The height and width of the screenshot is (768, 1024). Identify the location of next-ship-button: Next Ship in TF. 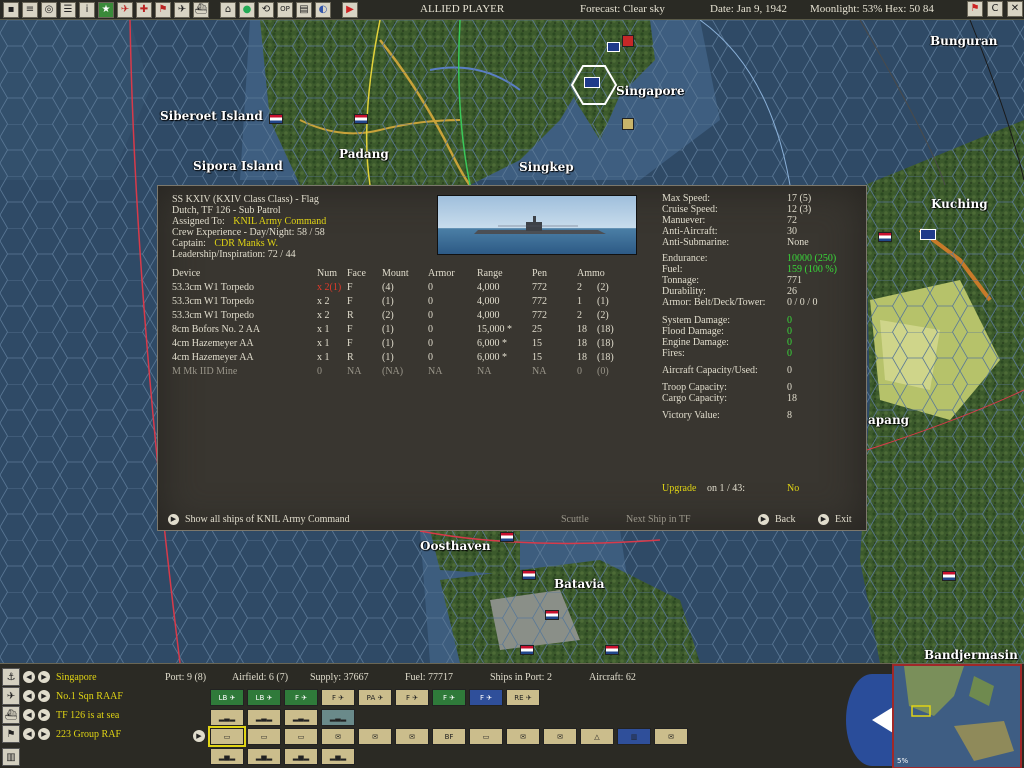
(658, 519).